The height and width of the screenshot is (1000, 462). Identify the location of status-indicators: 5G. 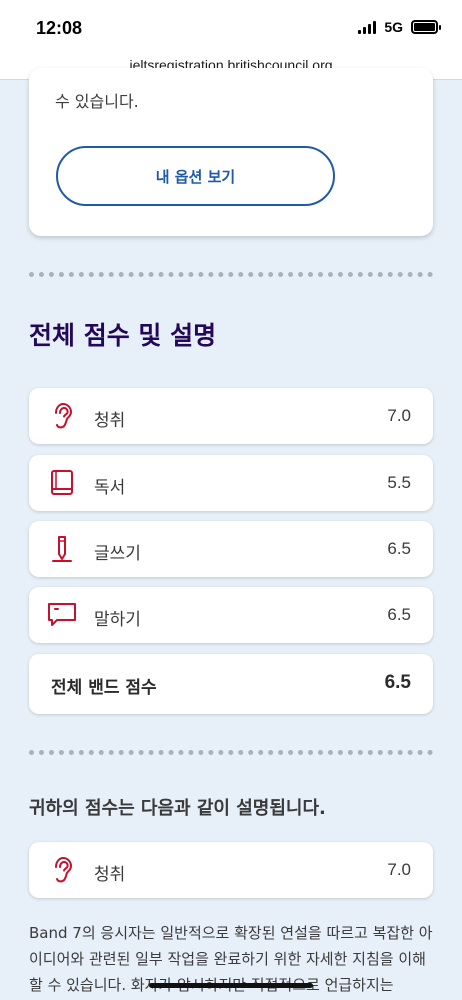
(399, 27).